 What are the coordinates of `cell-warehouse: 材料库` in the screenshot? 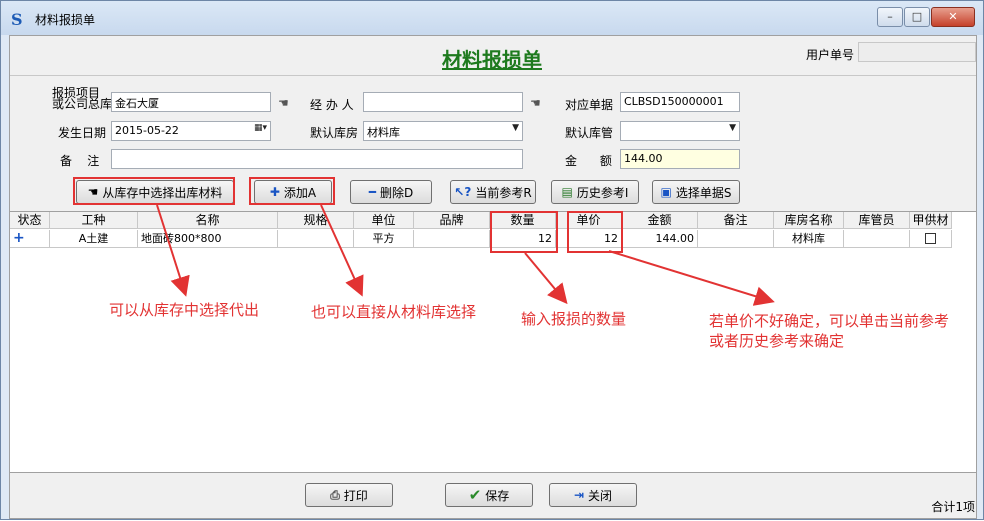 It's located at (809, 239).